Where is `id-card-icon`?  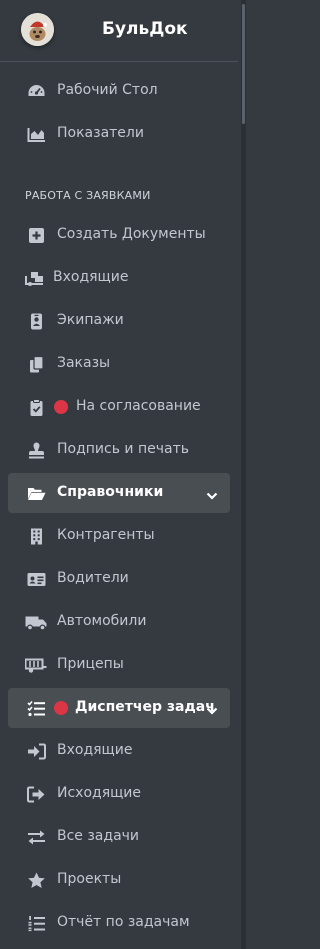 id-card-icon is located at coordinates (36, 579).